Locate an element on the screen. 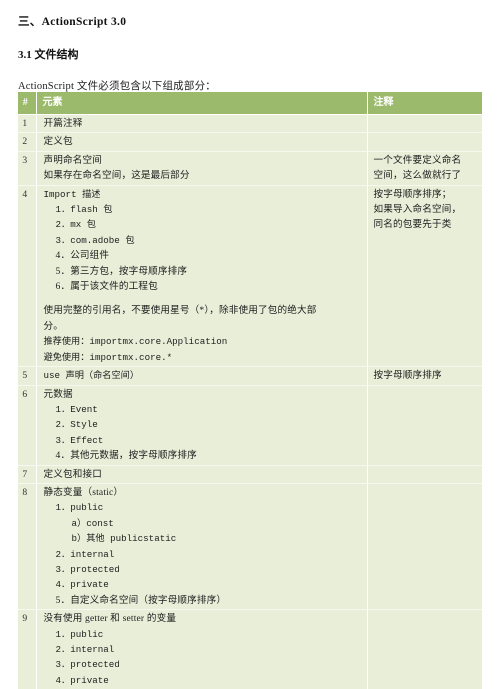 The width and height of the screenshot is (500, 689). section-heading: 3.1 文件结构 is located at coordinates (250, 45).